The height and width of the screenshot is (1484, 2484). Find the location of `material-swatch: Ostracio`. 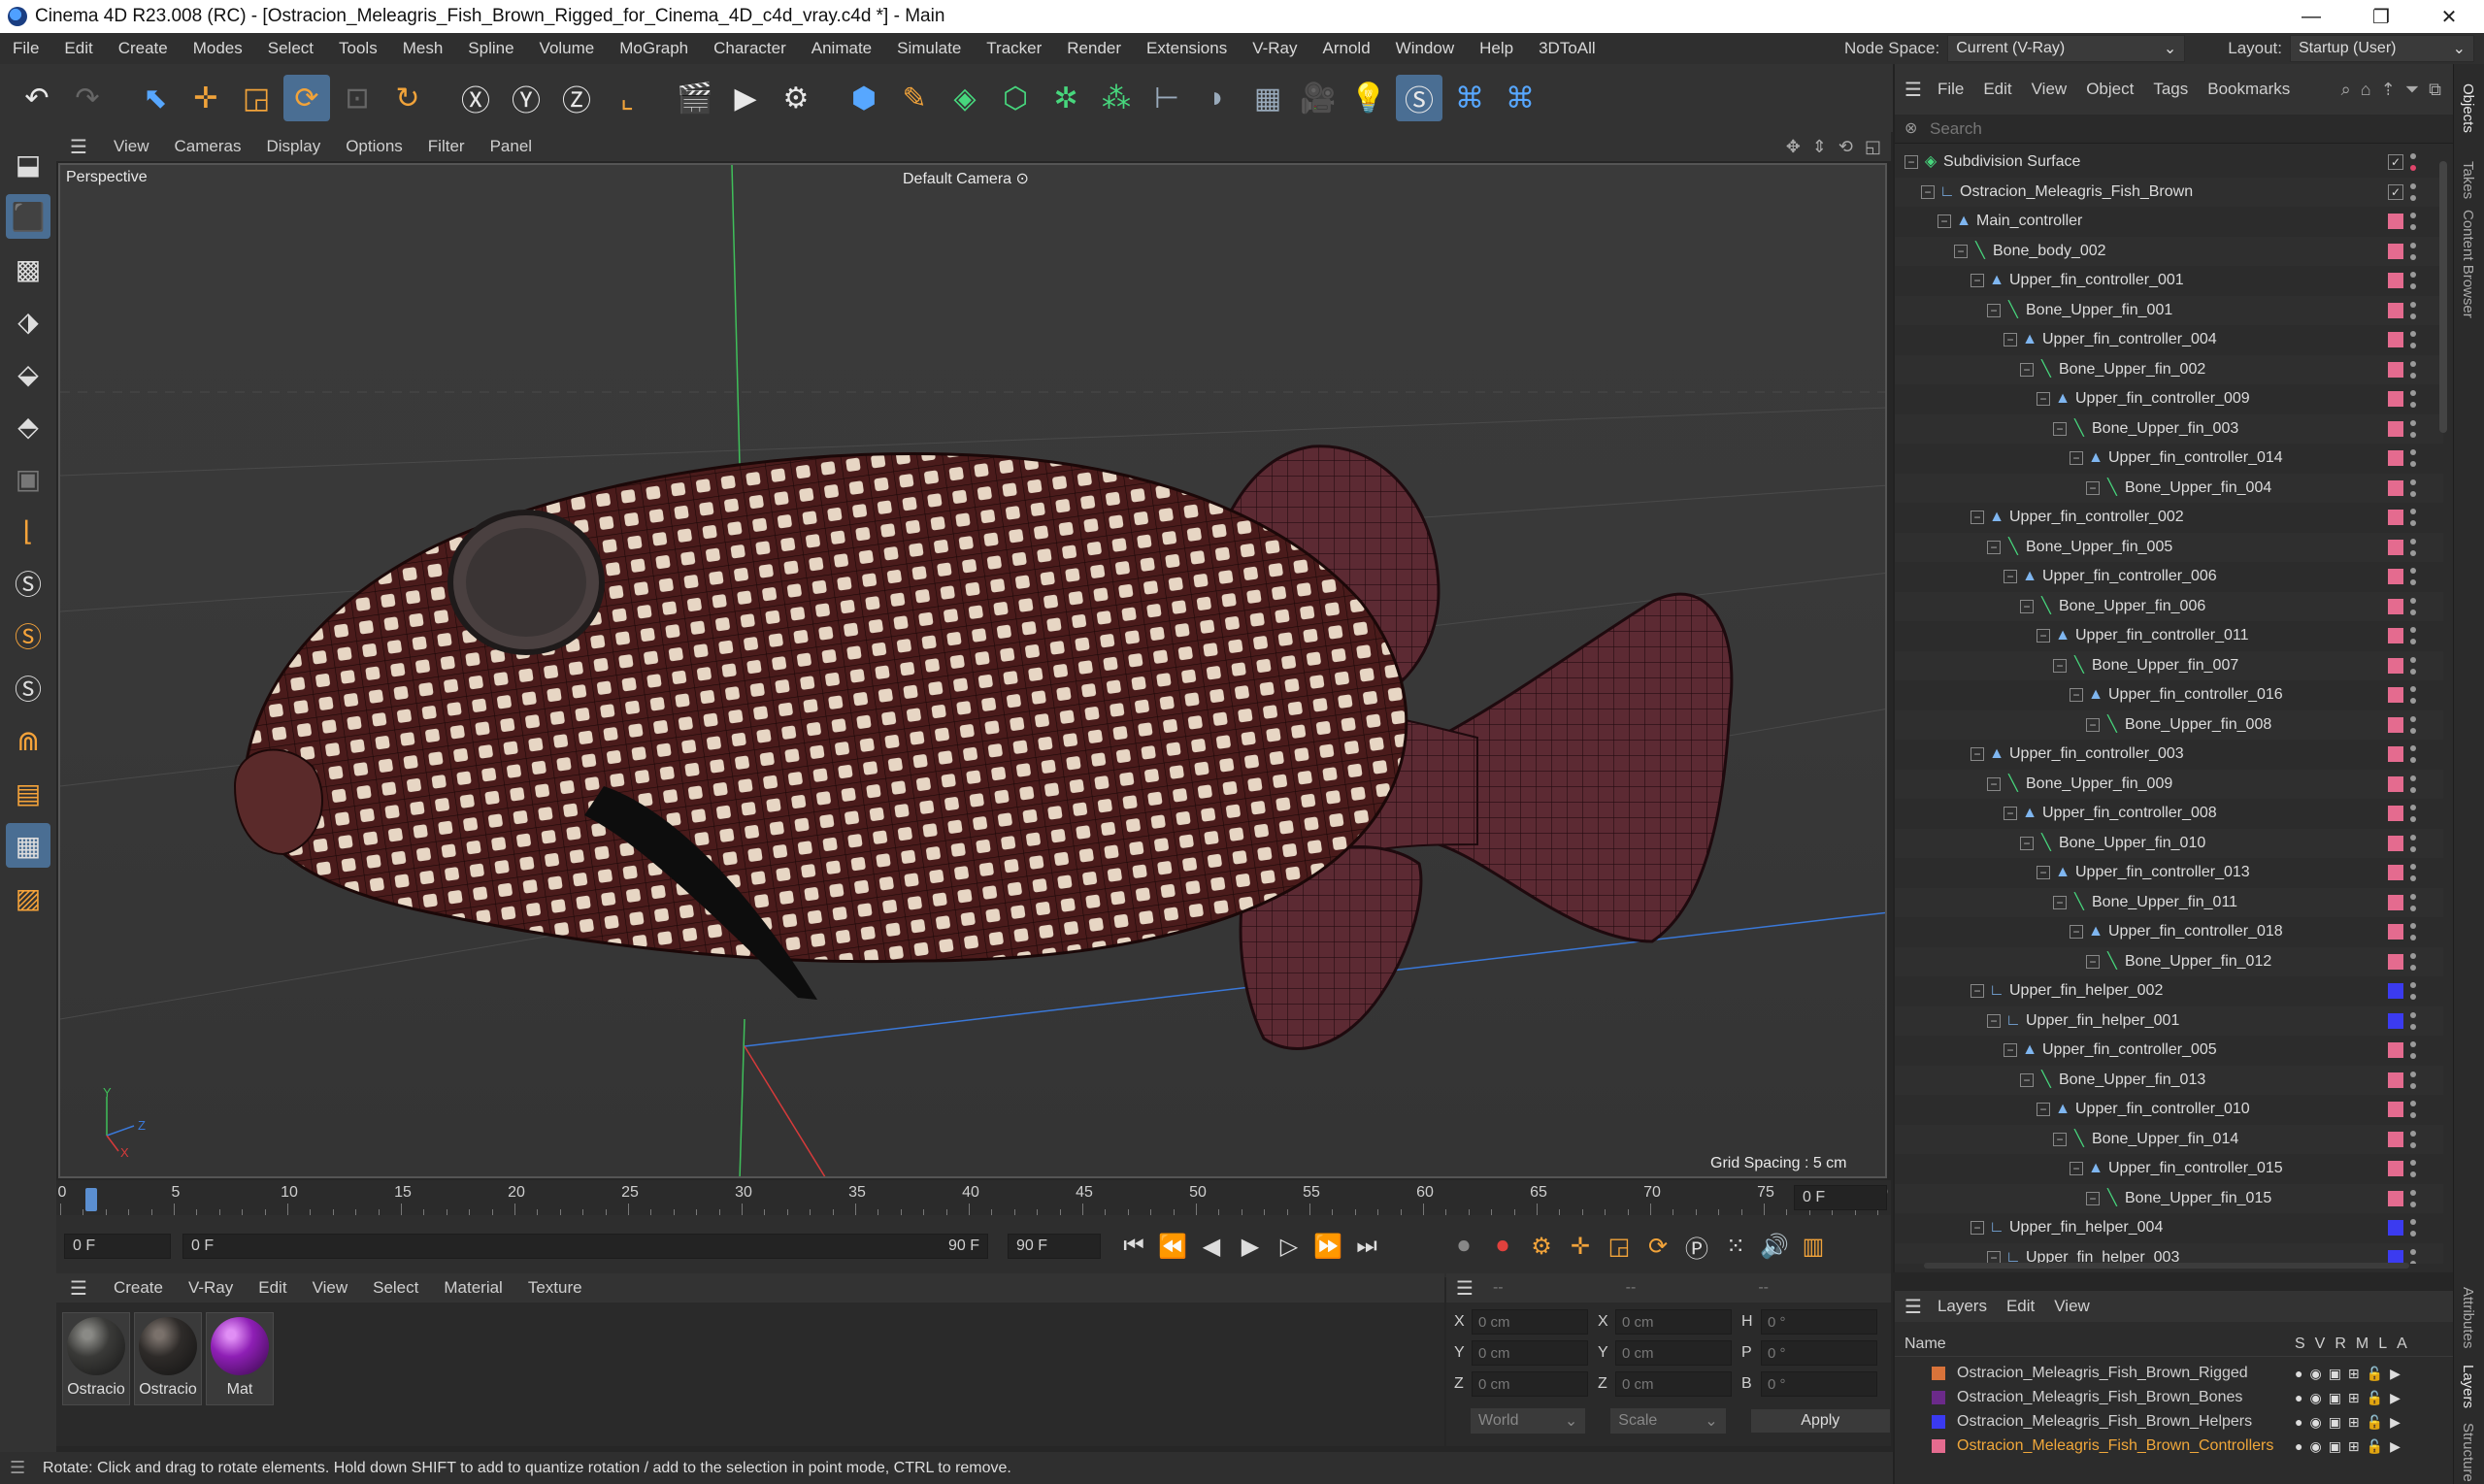

material-swatch: Ostracio is located at coordinates (168, 1358).